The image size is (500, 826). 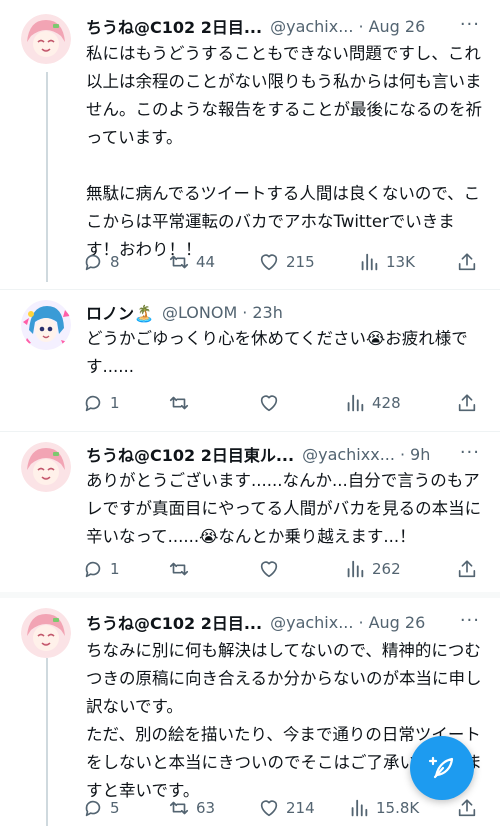 I want to click on tweet-actions: 8 44 215 13K, so click(x=280, y=262).